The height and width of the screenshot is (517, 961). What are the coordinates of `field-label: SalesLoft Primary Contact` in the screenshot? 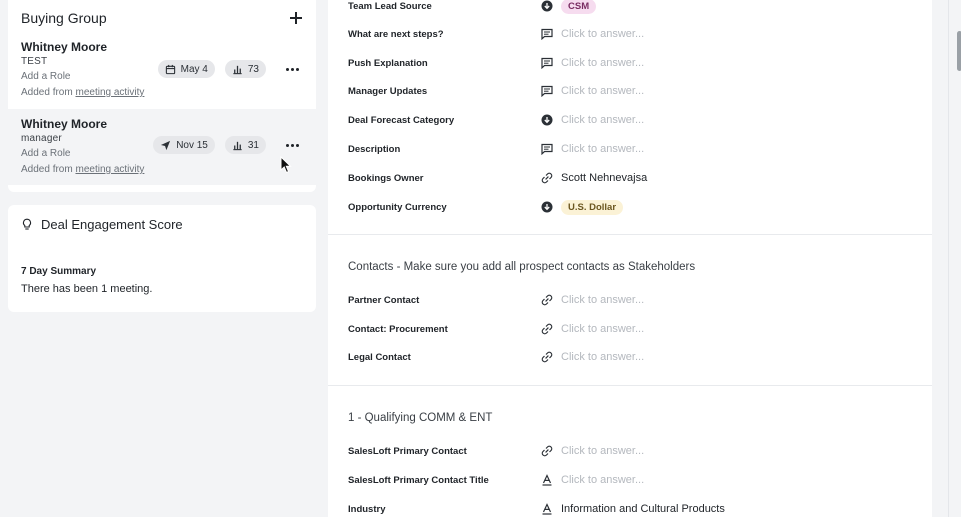 It's located at (407, 451).